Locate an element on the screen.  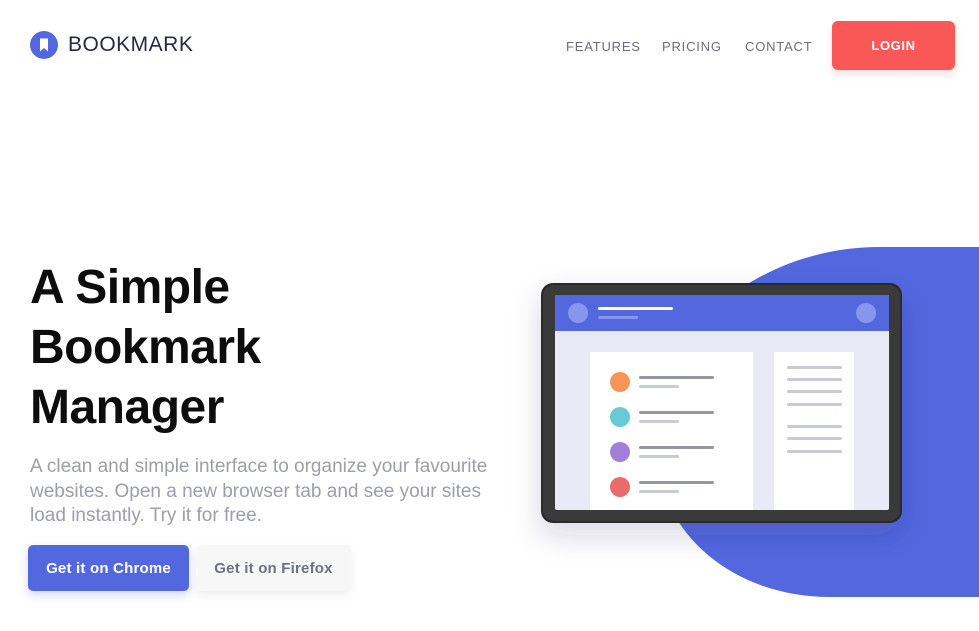
brand-logo: BOOKMARK is located at coordinates (111, 45).